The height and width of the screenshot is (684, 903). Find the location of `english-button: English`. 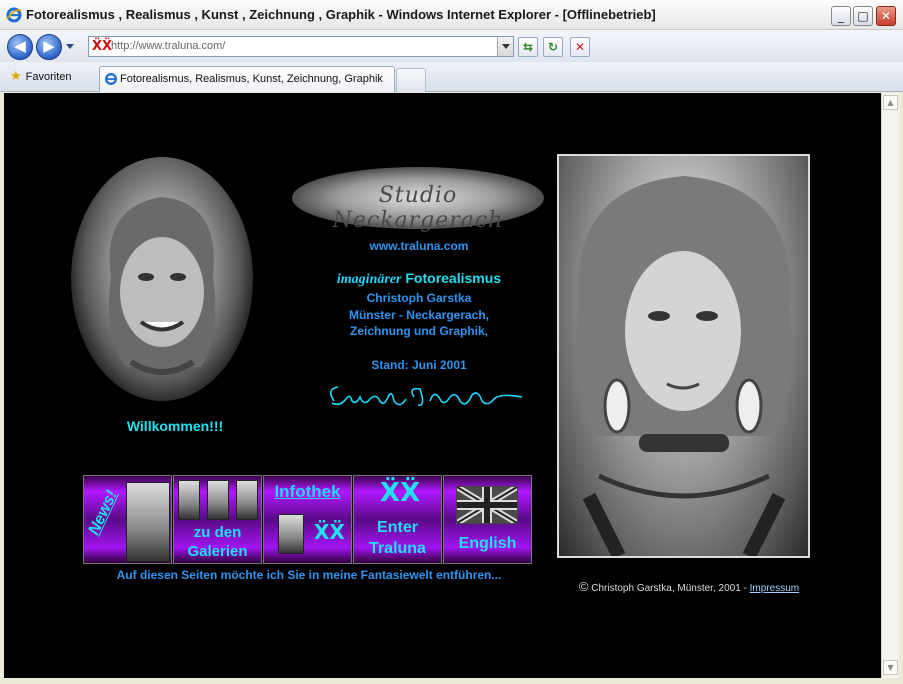

english-button: English is located at coordinates (487, 519).